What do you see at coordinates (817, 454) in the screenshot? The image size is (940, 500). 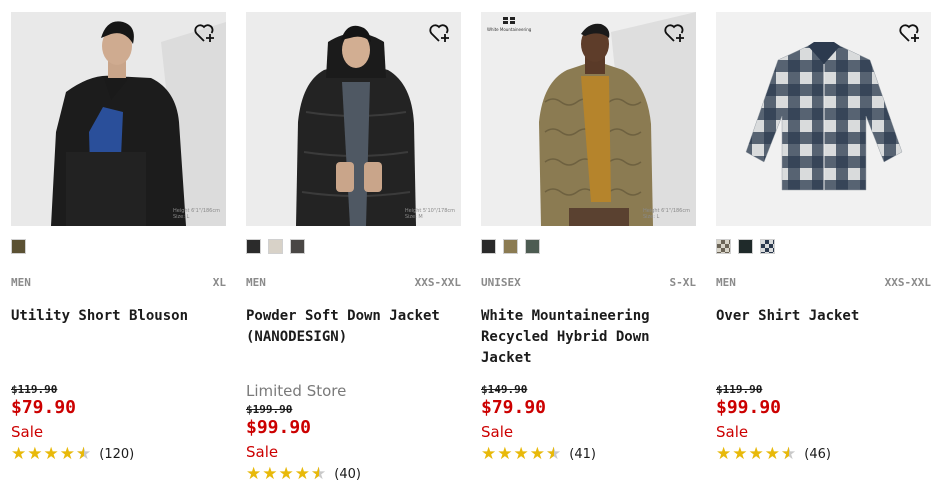 I see `review-count: (46)` at bounding box center [817, 454].